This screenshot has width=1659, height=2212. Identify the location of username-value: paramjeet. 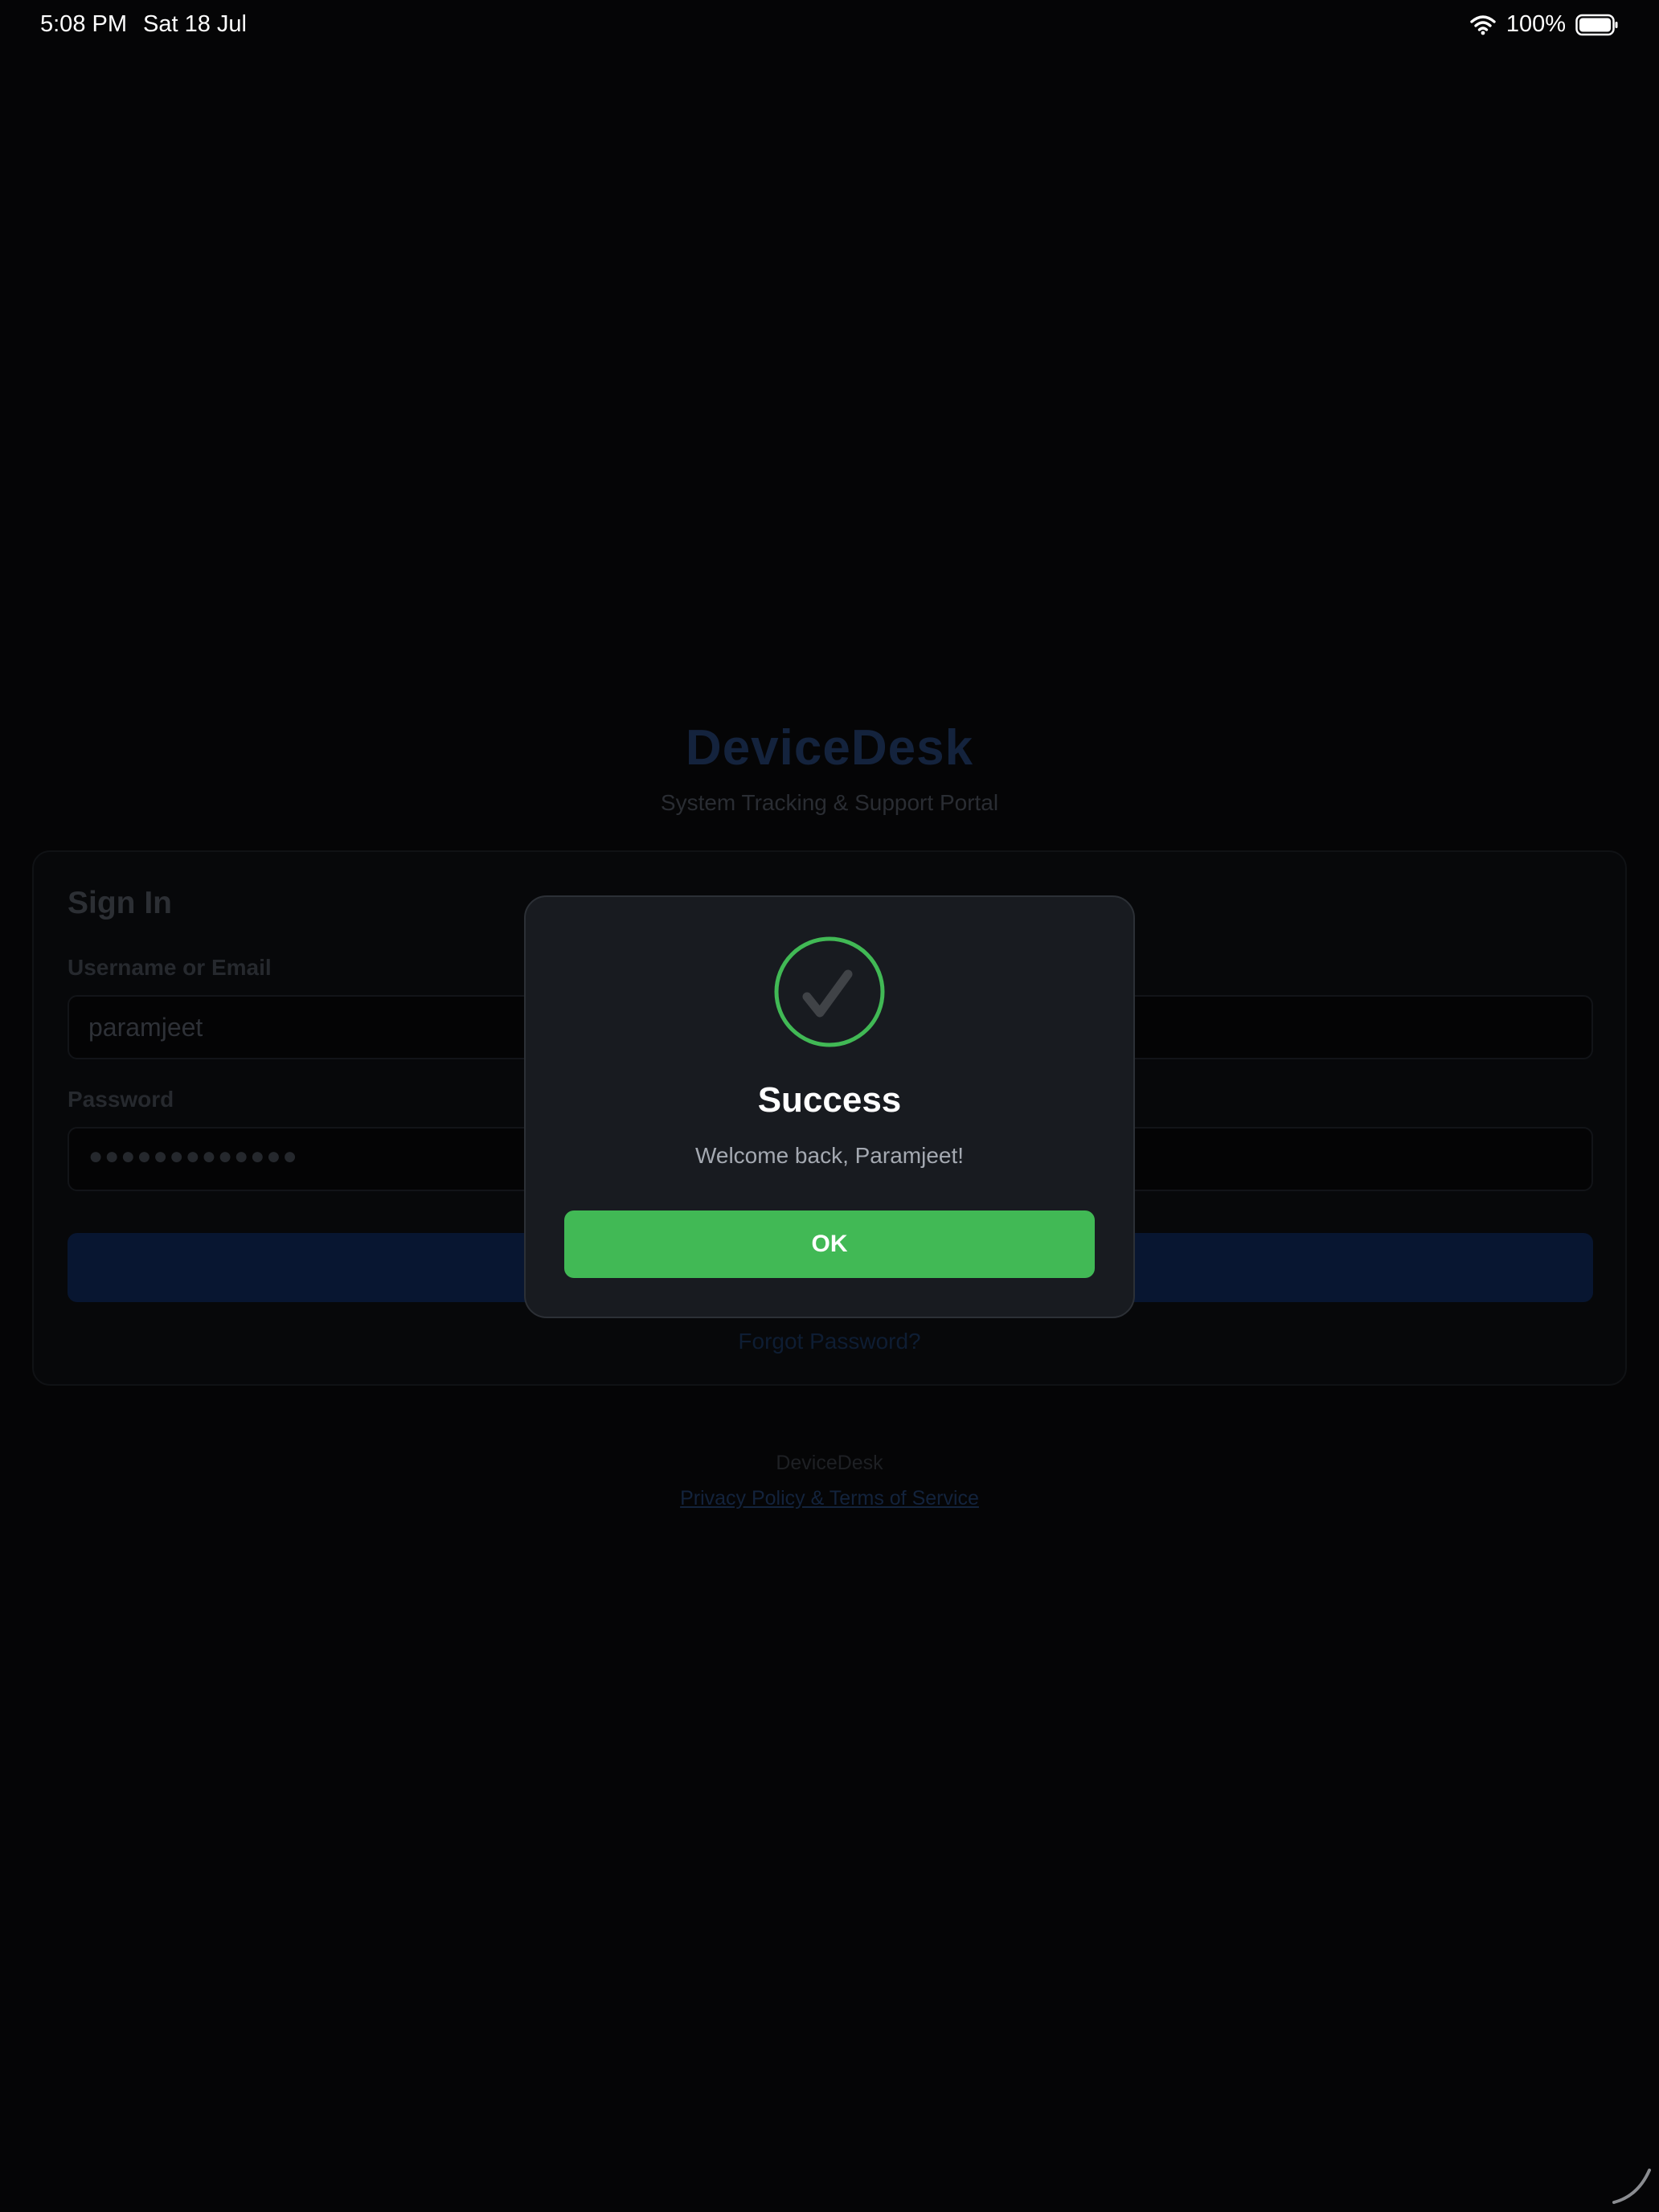
(145, 1027).